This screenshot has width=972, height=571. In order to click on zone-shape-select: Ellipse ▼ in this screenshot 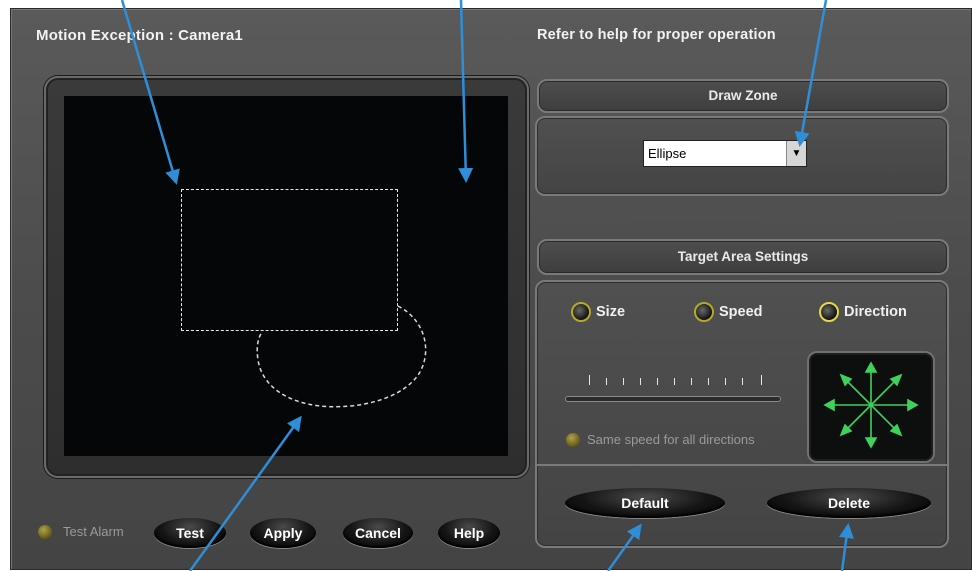, I will do `click(725, 153)`.